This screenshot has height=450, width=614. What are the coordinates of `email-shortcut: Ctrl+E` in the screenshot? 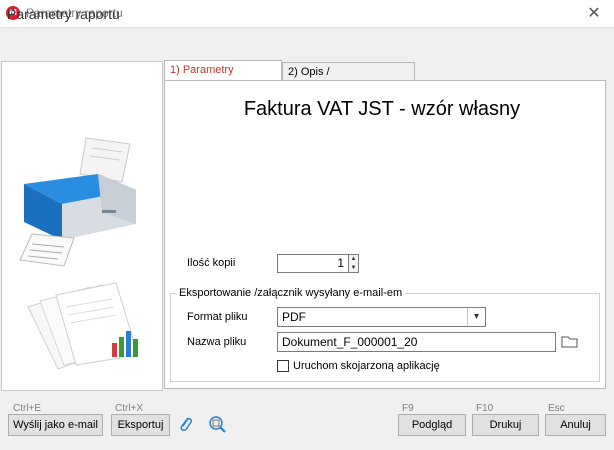 It's located at (27, 408).